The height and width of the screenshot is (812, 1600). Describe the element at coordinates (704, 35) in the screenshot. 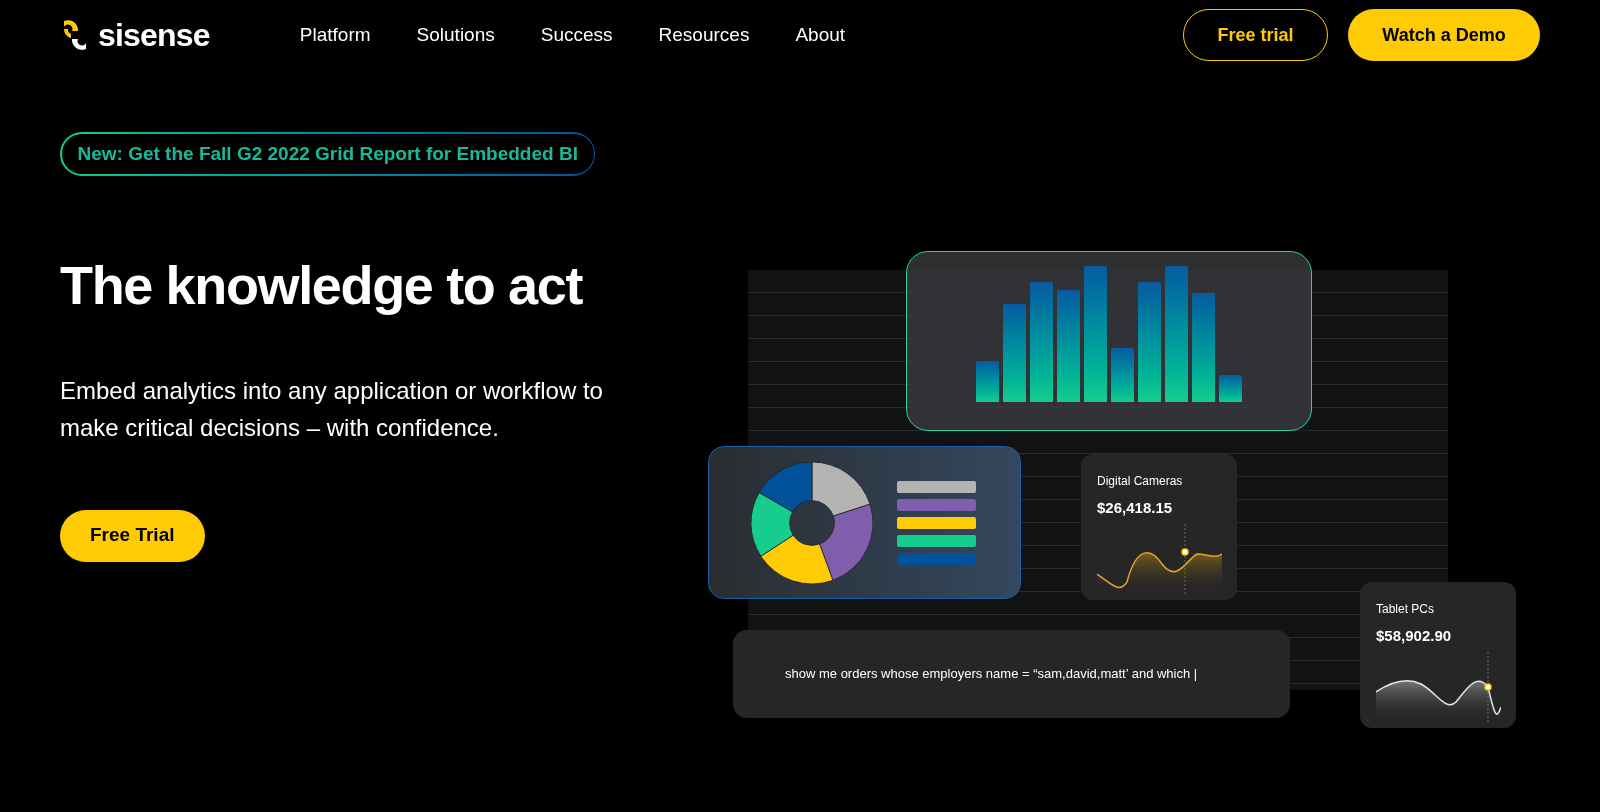

I see `nav-link: Resources` at that location.